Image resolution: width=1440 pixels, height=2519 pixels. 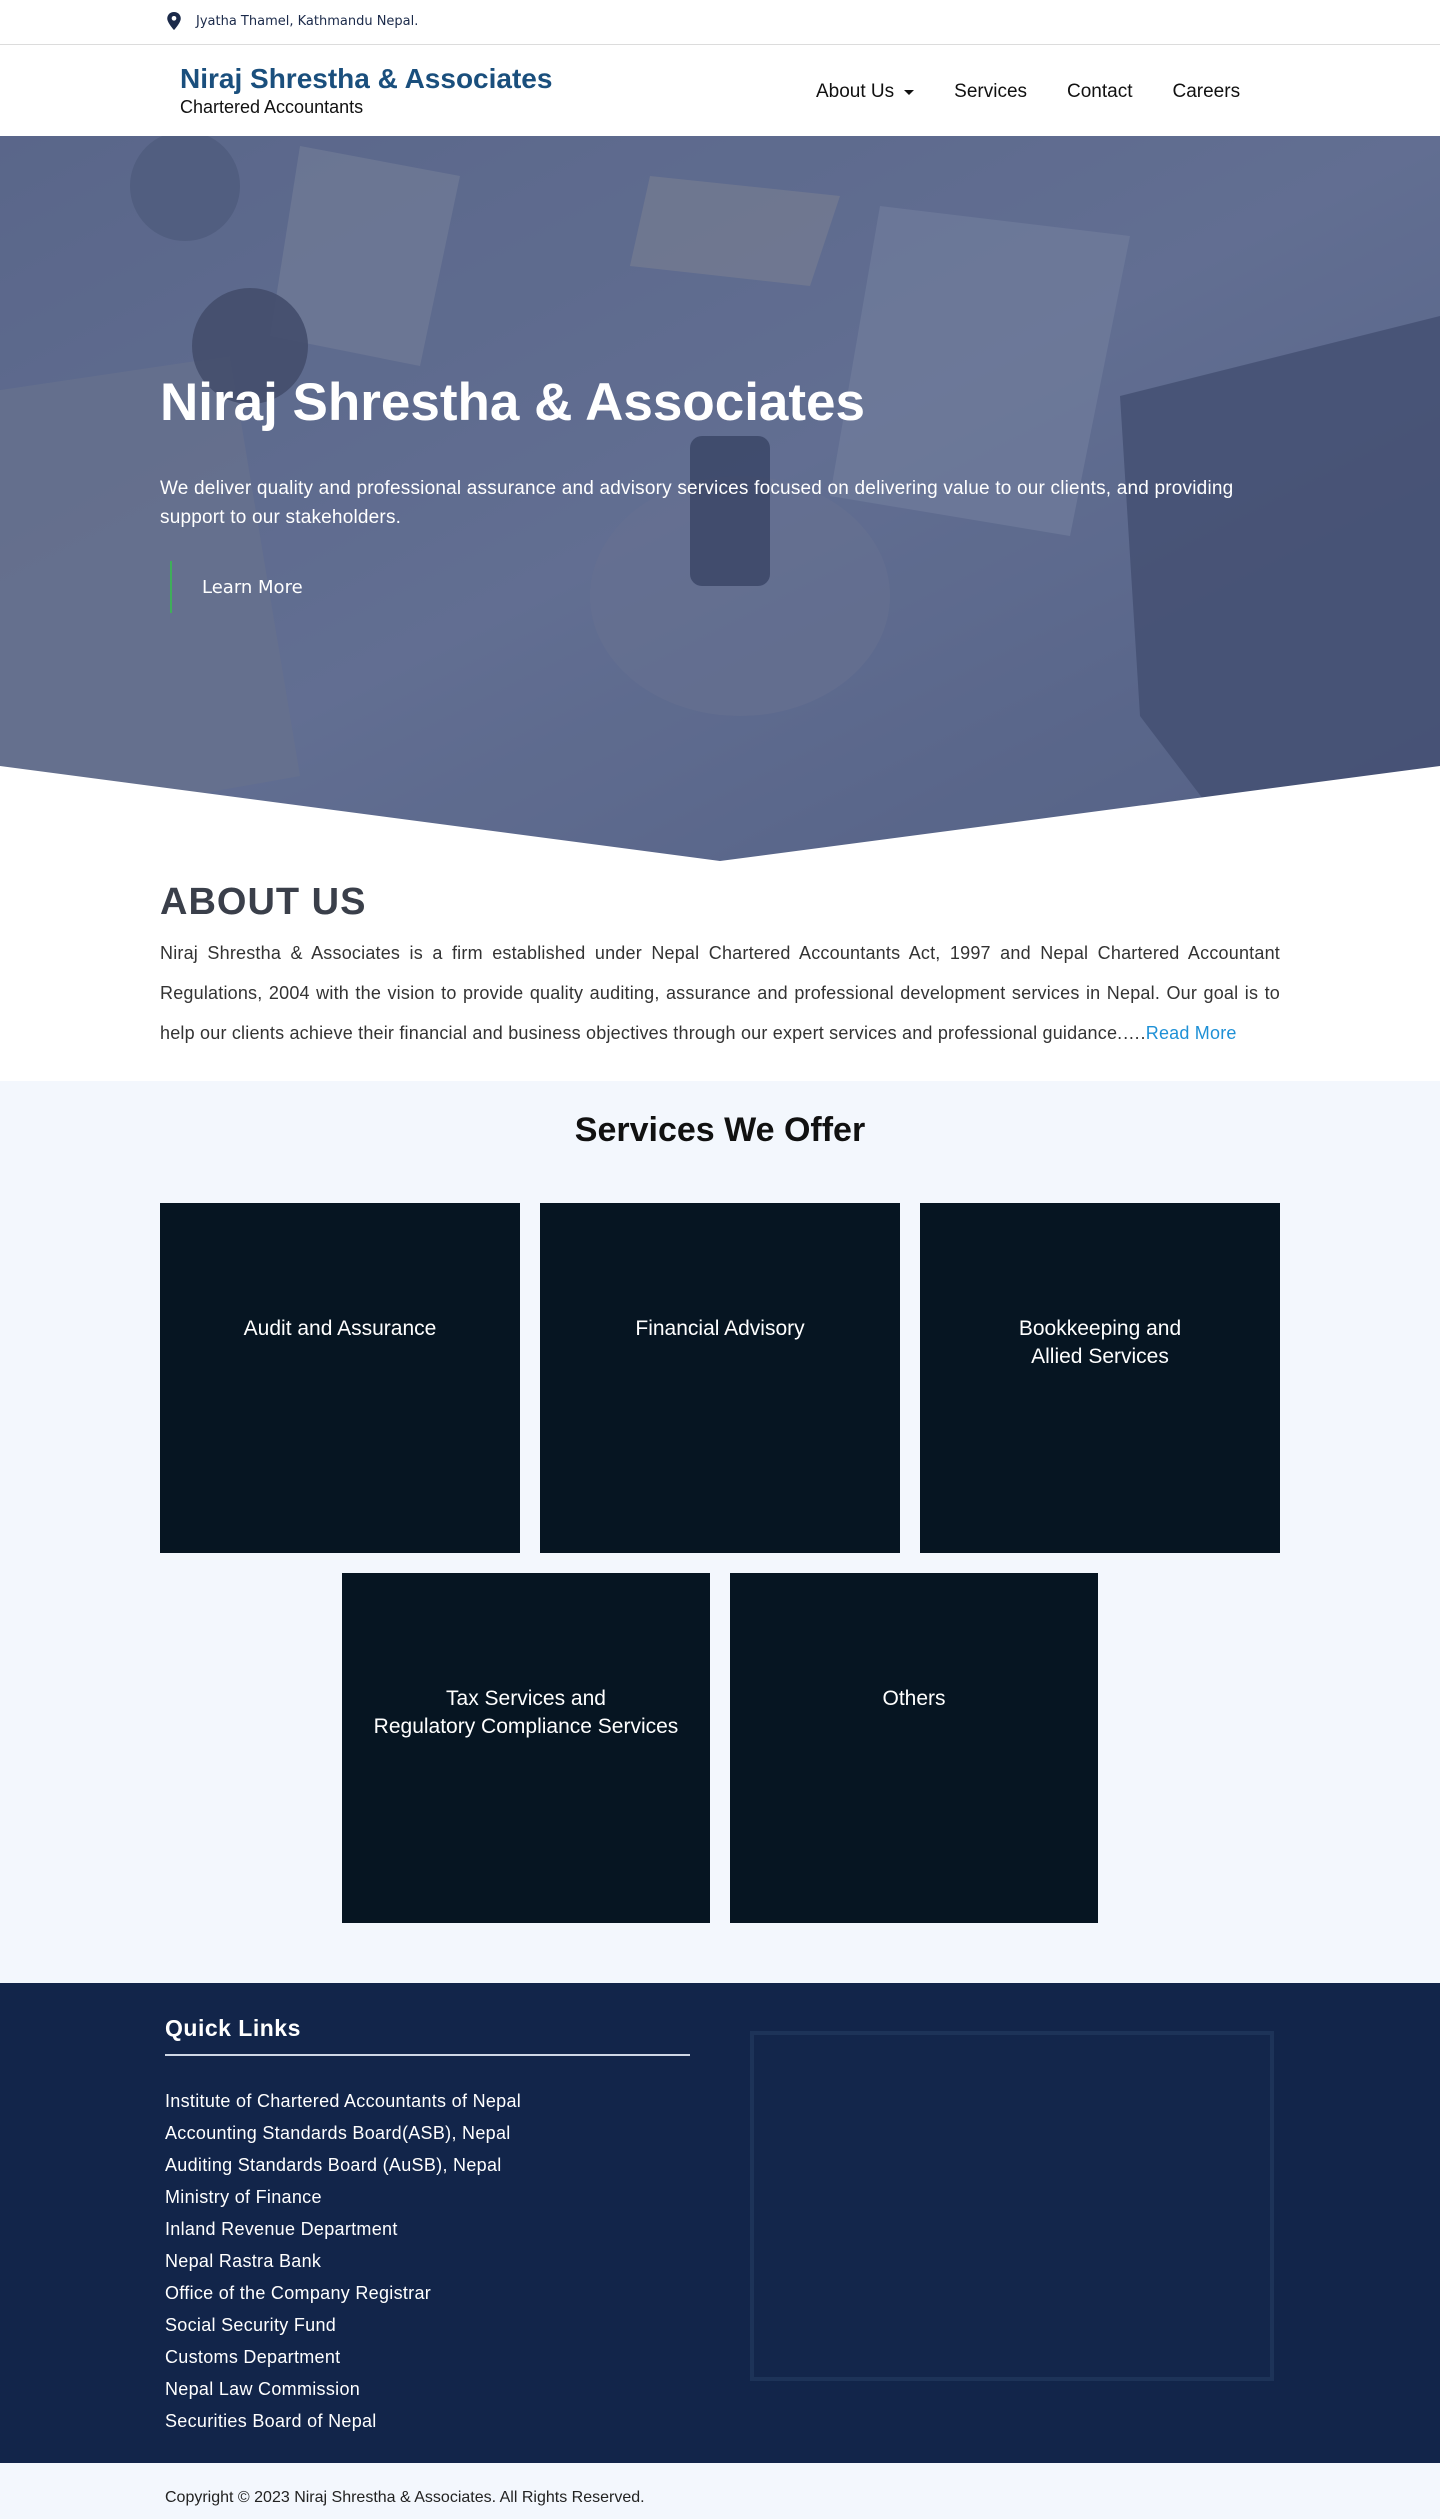 What do you see at coordinates (343, 2133) in the screenshot?
I see `quick-link-asb: Accounting Standards Board(ASB), Nepal` at bounding box center [343, 2133].